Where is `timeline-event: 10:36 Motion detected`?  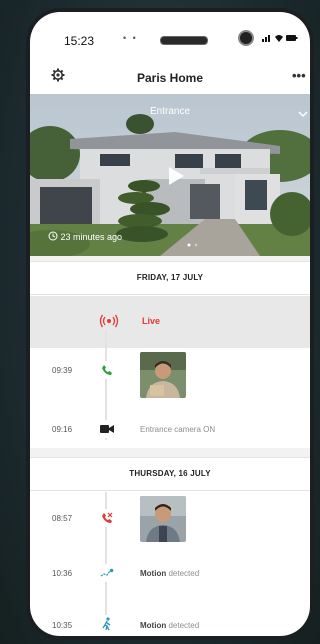
timeline-event: 10:36 Motion detected is located at coordinates (170, 573).